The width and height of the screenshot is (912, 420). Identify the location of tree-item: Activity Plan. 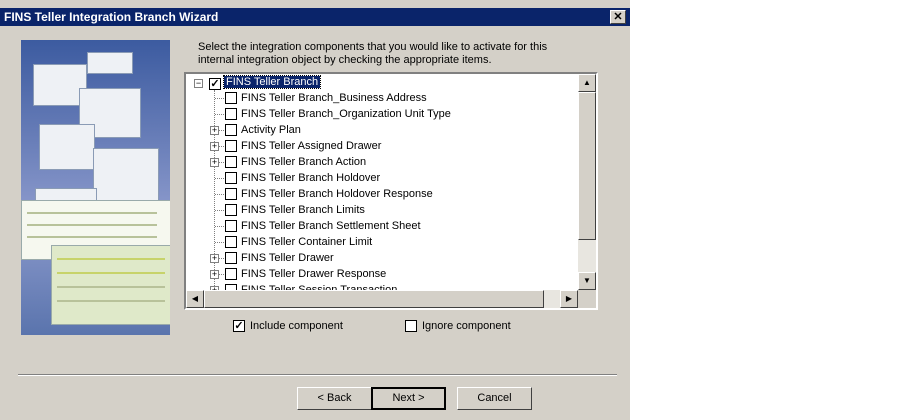
(271, 130).